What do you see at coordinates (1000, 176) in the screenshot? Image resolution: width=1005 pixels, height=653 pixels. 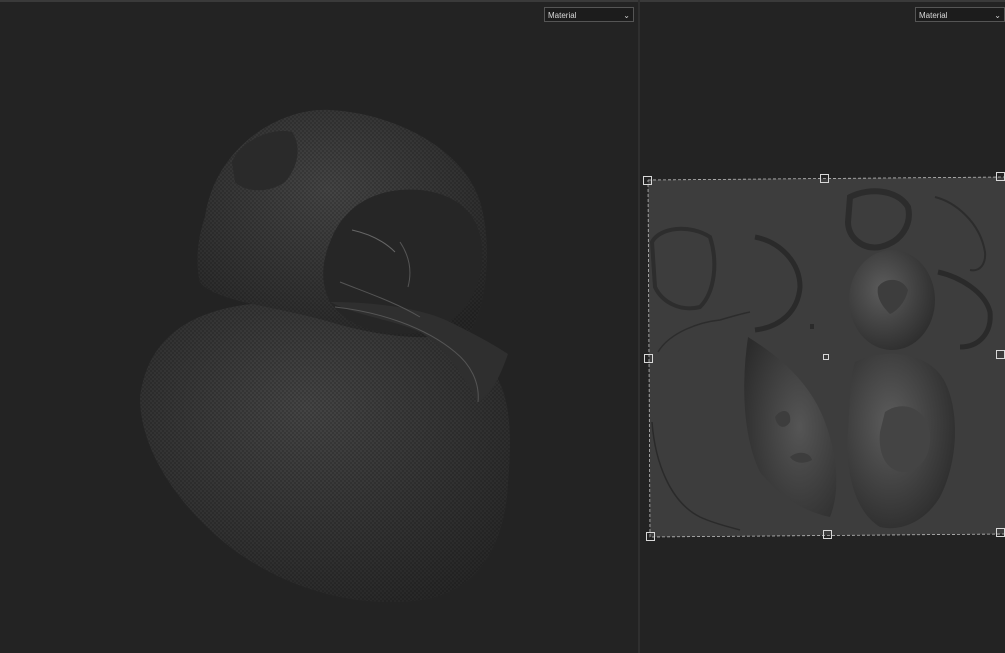 I see `transform-handle-top-right` at bounding box center [1000, 176].